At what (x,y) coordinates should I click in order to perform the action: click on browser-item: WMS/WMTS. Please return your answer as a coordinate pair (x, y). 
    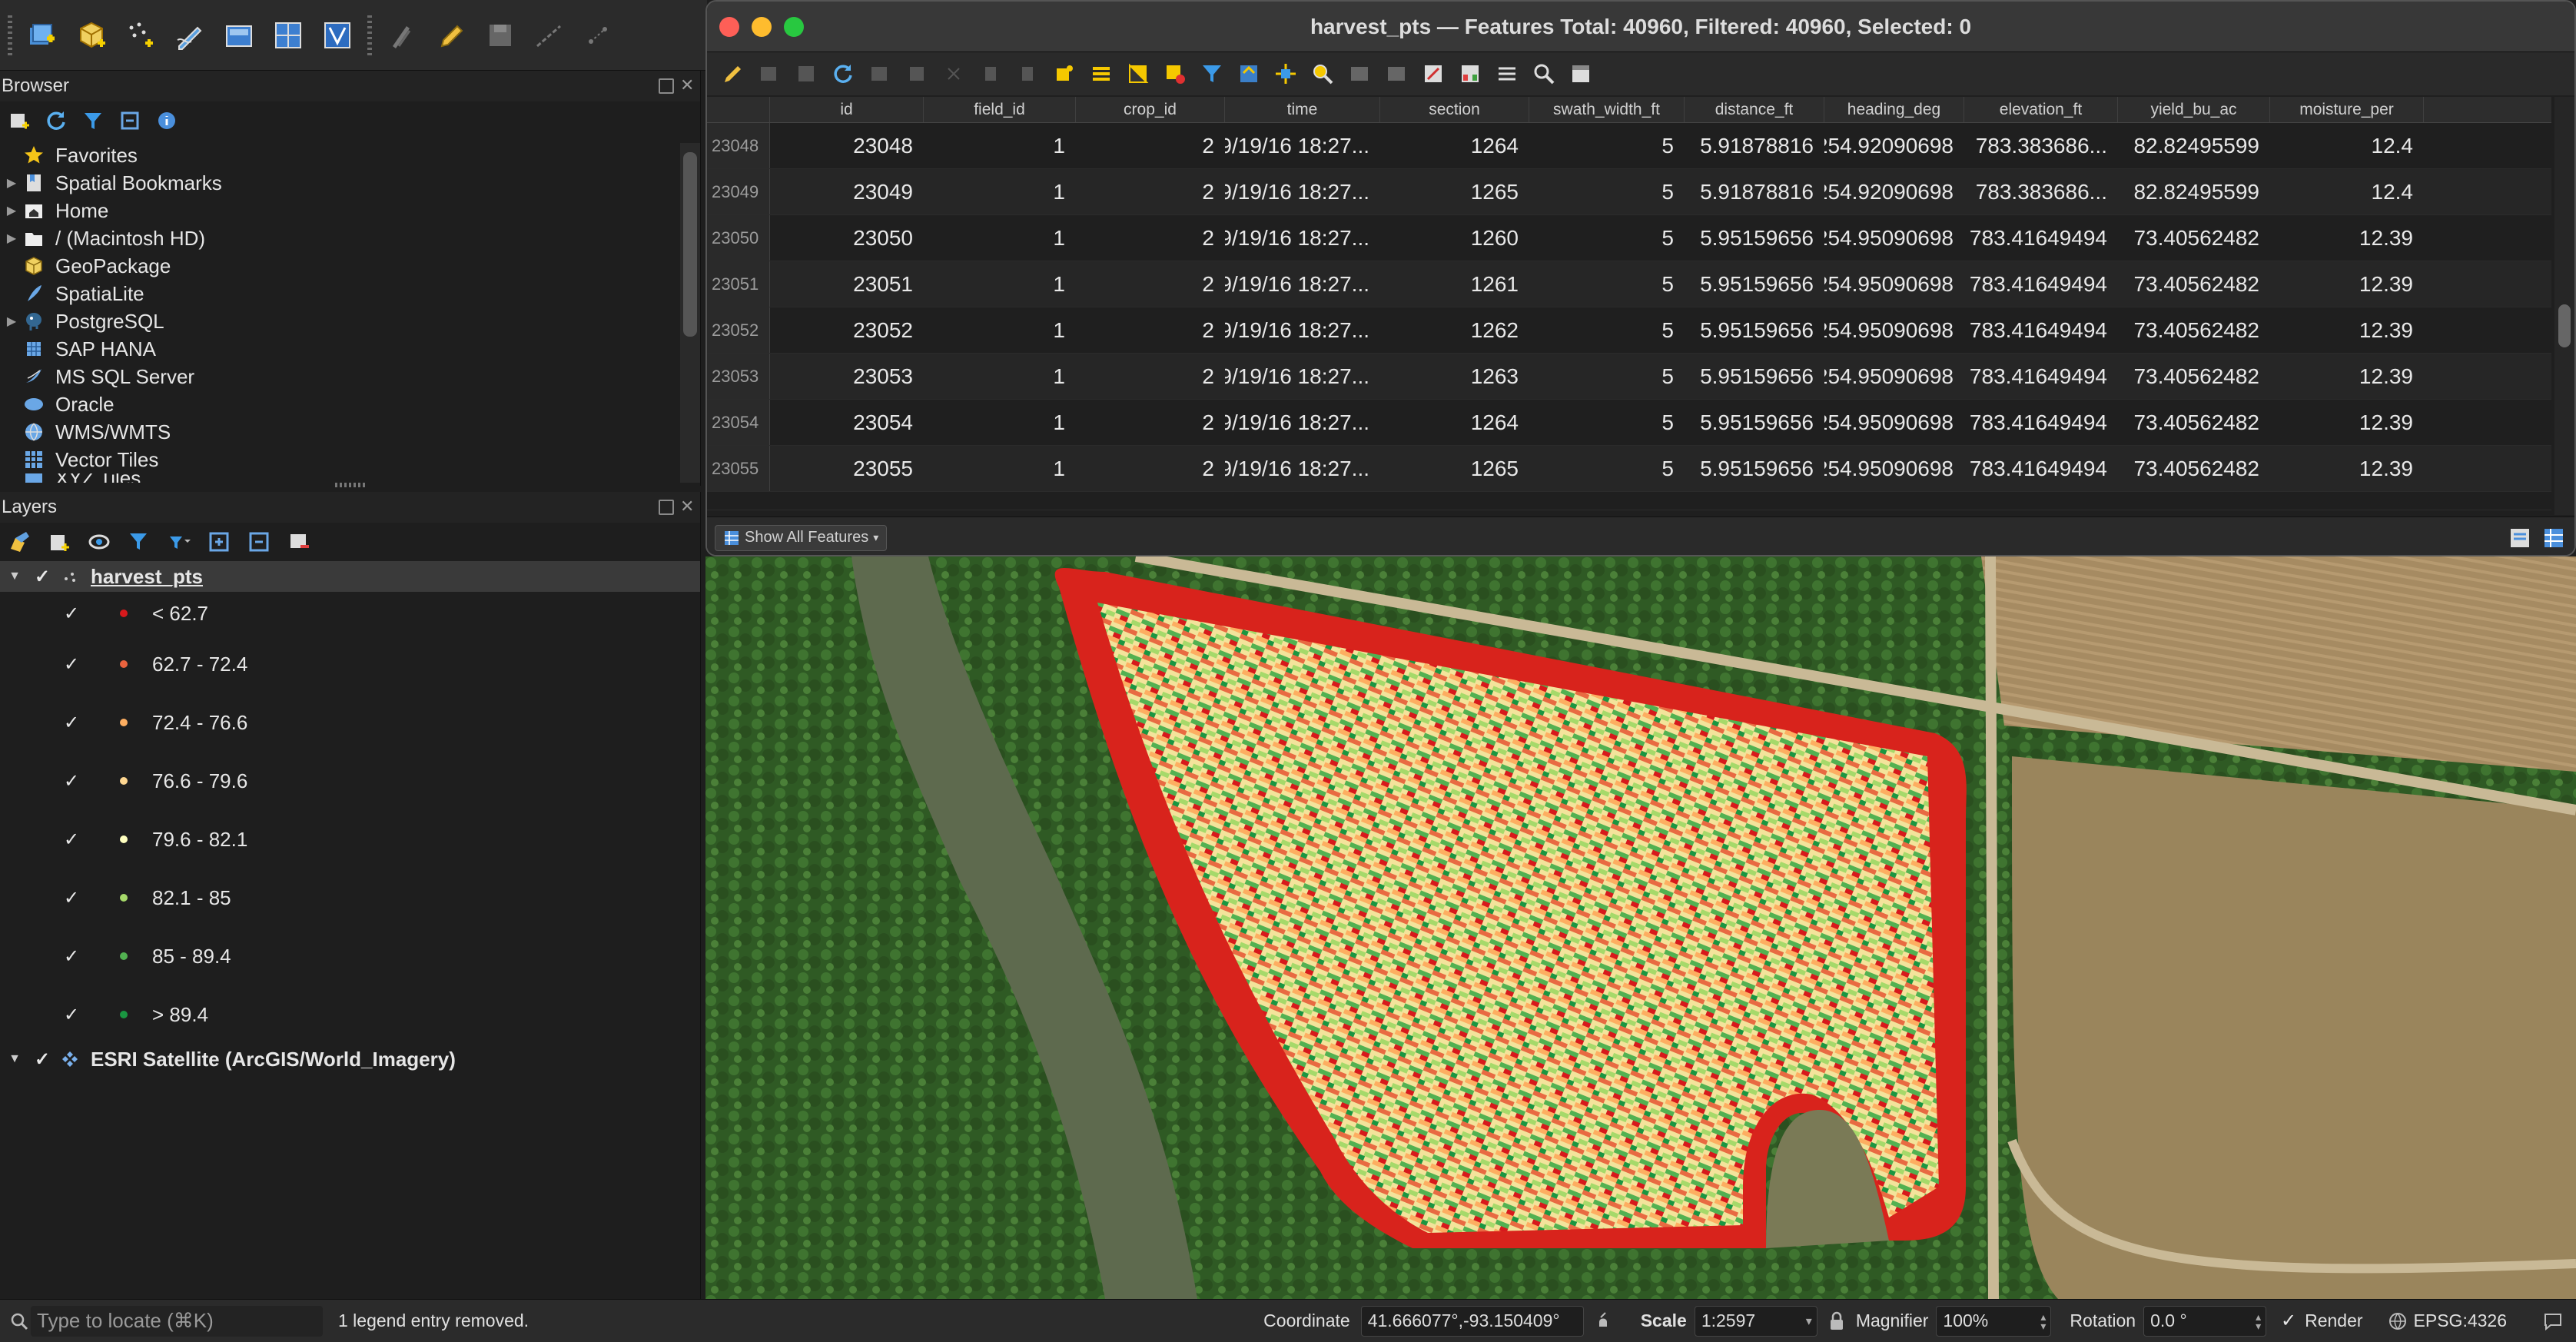
    Looking at the image, I should click on (350, 432).